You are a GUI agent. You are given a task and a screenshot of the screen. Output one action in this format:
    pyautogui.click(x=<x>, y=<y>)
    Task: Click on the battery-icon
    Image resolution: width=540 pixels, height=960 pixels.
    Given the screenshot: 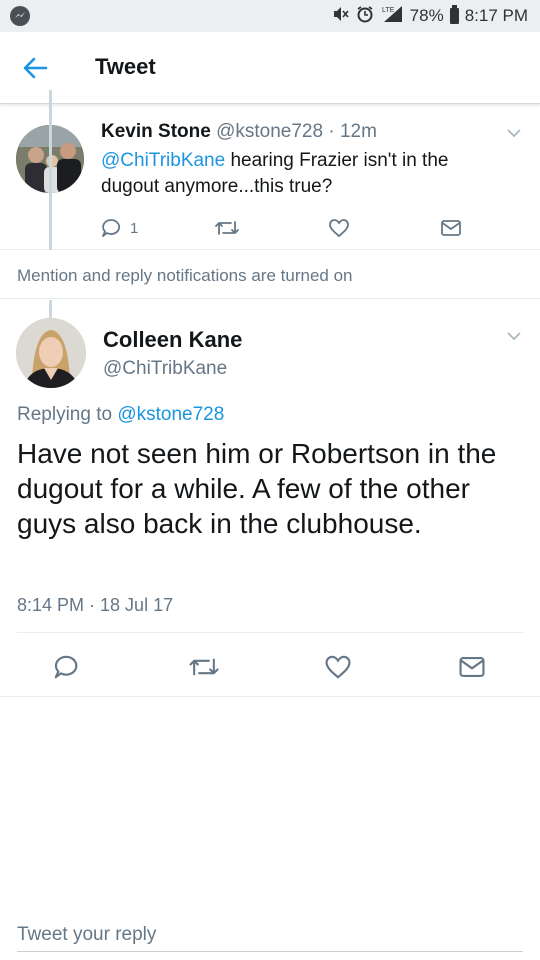 What is the action you would take?
    pyautogui.click(x=454, y=14)
    